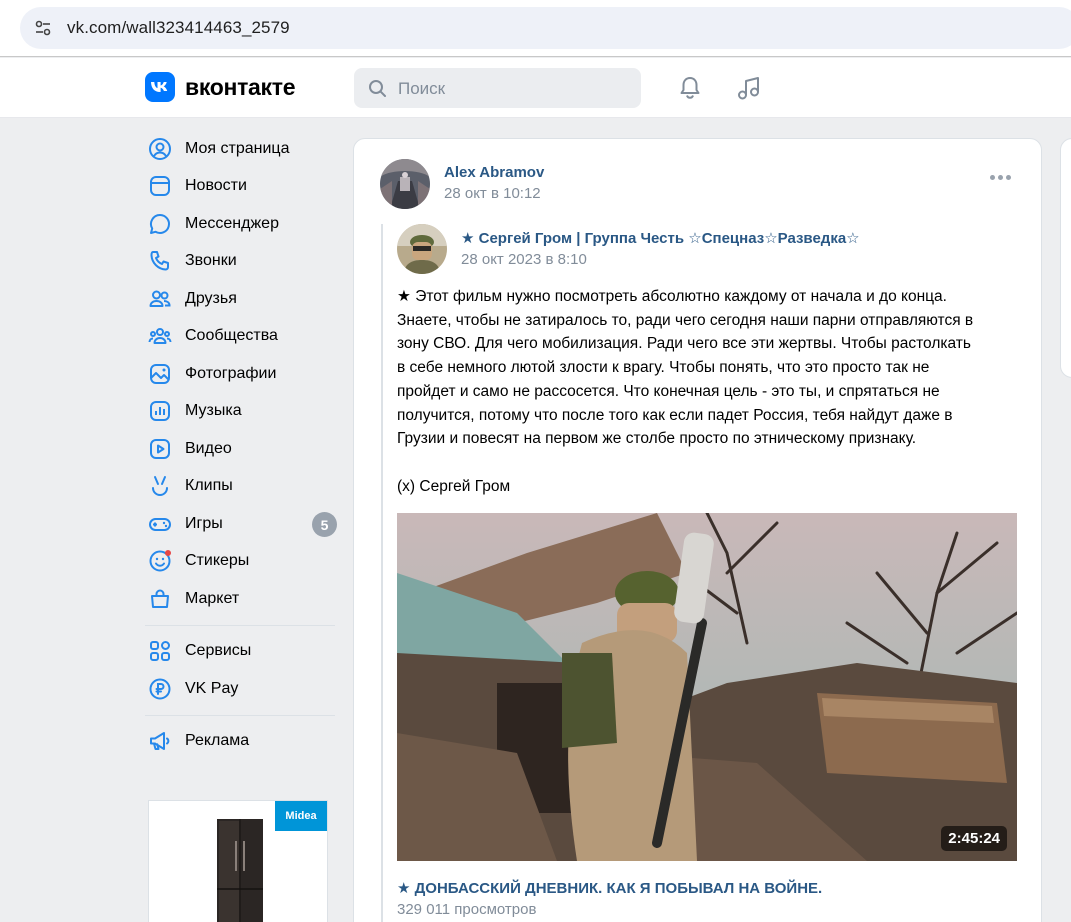  I want to click on ad-banner: Midea, so click(238, 861).